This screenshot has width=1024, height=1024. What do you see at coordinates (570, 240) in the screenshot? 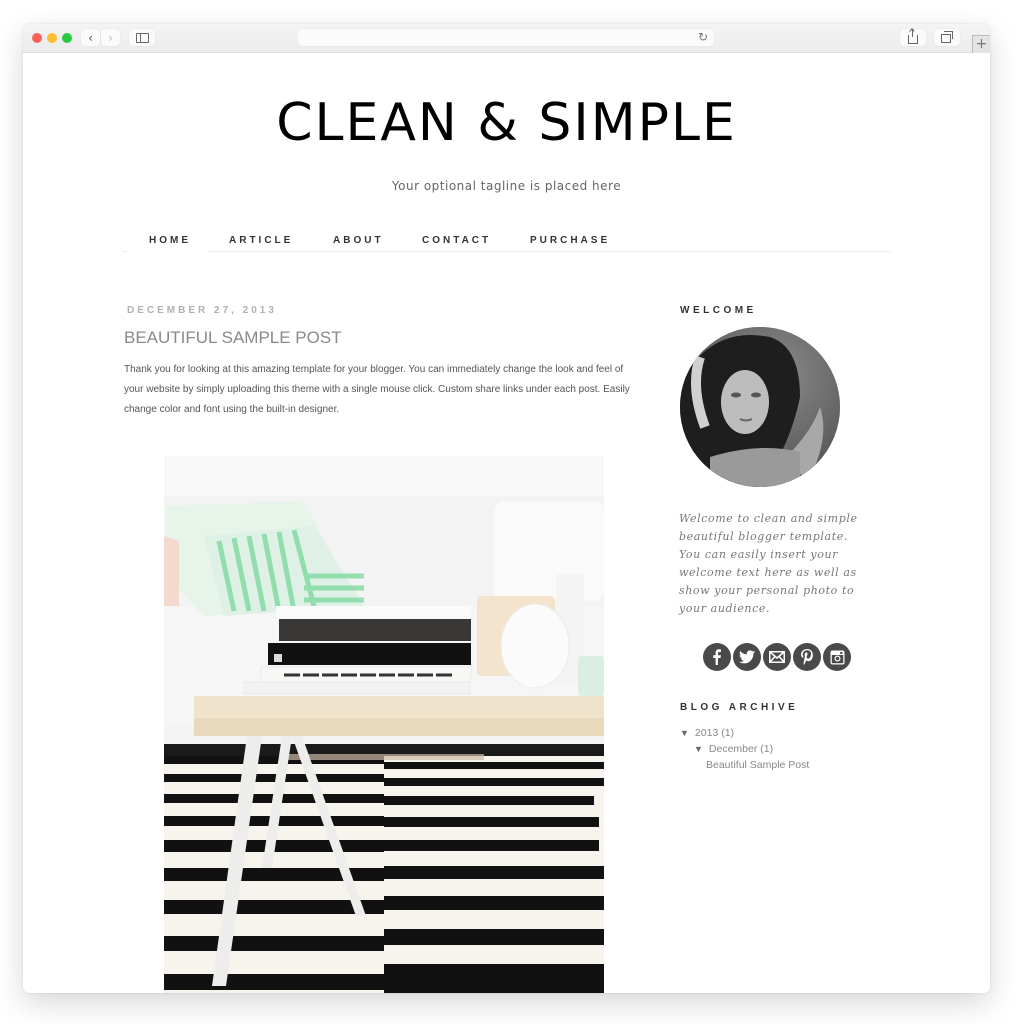
I see `nav-purchase: PURCHASE` at bounding box center [570, 240].